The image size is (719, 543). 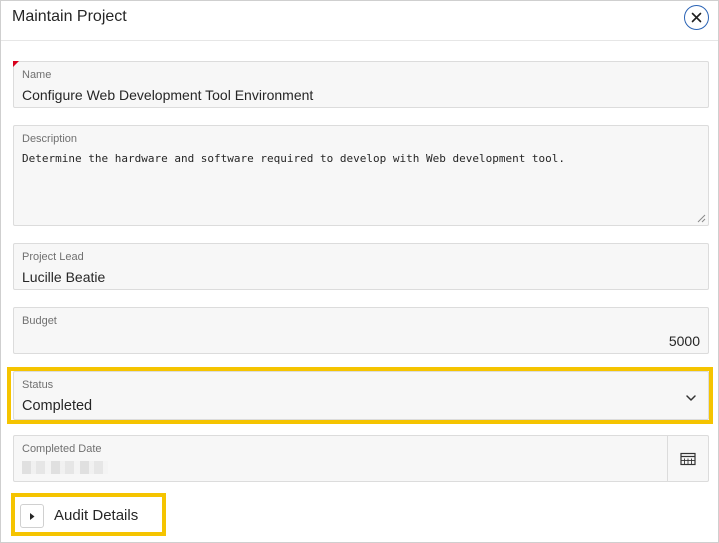 What do you see at coordinates (39, 321) in the screenshot?
I see `budget-label: Budget` at bounding box center [39, 321].